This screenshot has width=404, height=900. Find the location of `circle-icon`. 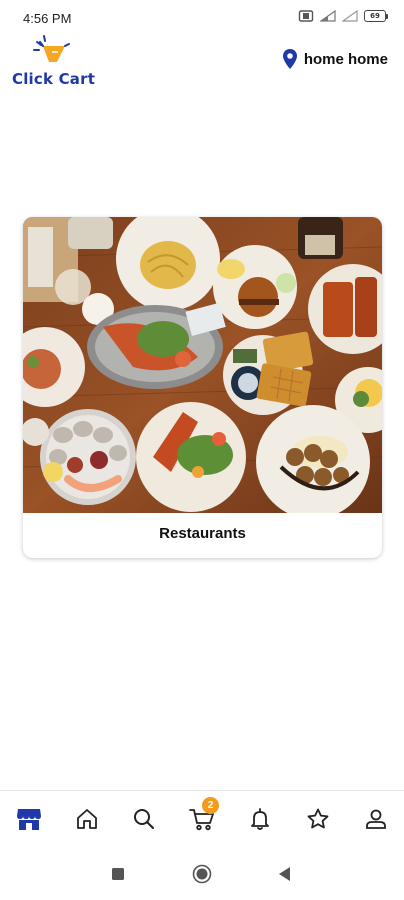

circle-icon is located at coordinates (202, 874).